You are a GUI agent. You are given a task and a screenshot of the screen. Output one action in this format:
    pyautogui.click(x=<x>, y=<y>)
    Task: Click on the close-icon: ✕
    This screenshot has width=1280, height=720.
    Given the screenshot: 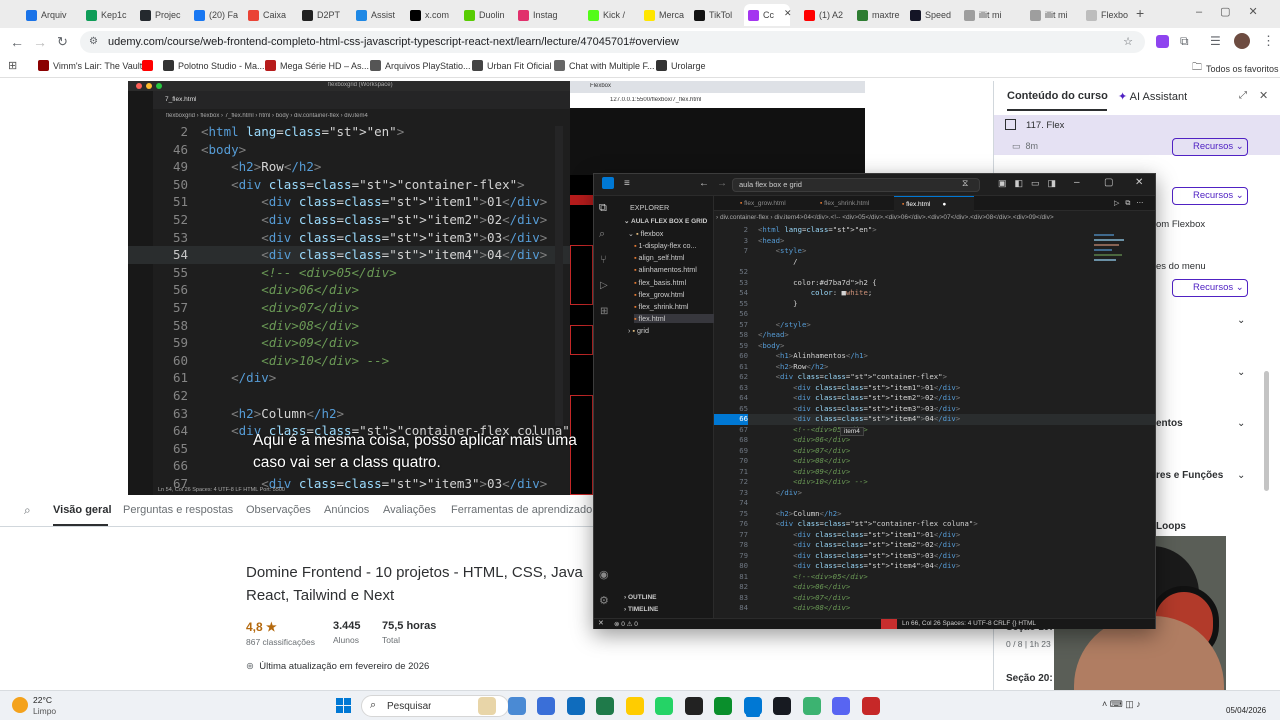 What is the action you would take?
    pyautogui.click(x=1139, y=182)
    